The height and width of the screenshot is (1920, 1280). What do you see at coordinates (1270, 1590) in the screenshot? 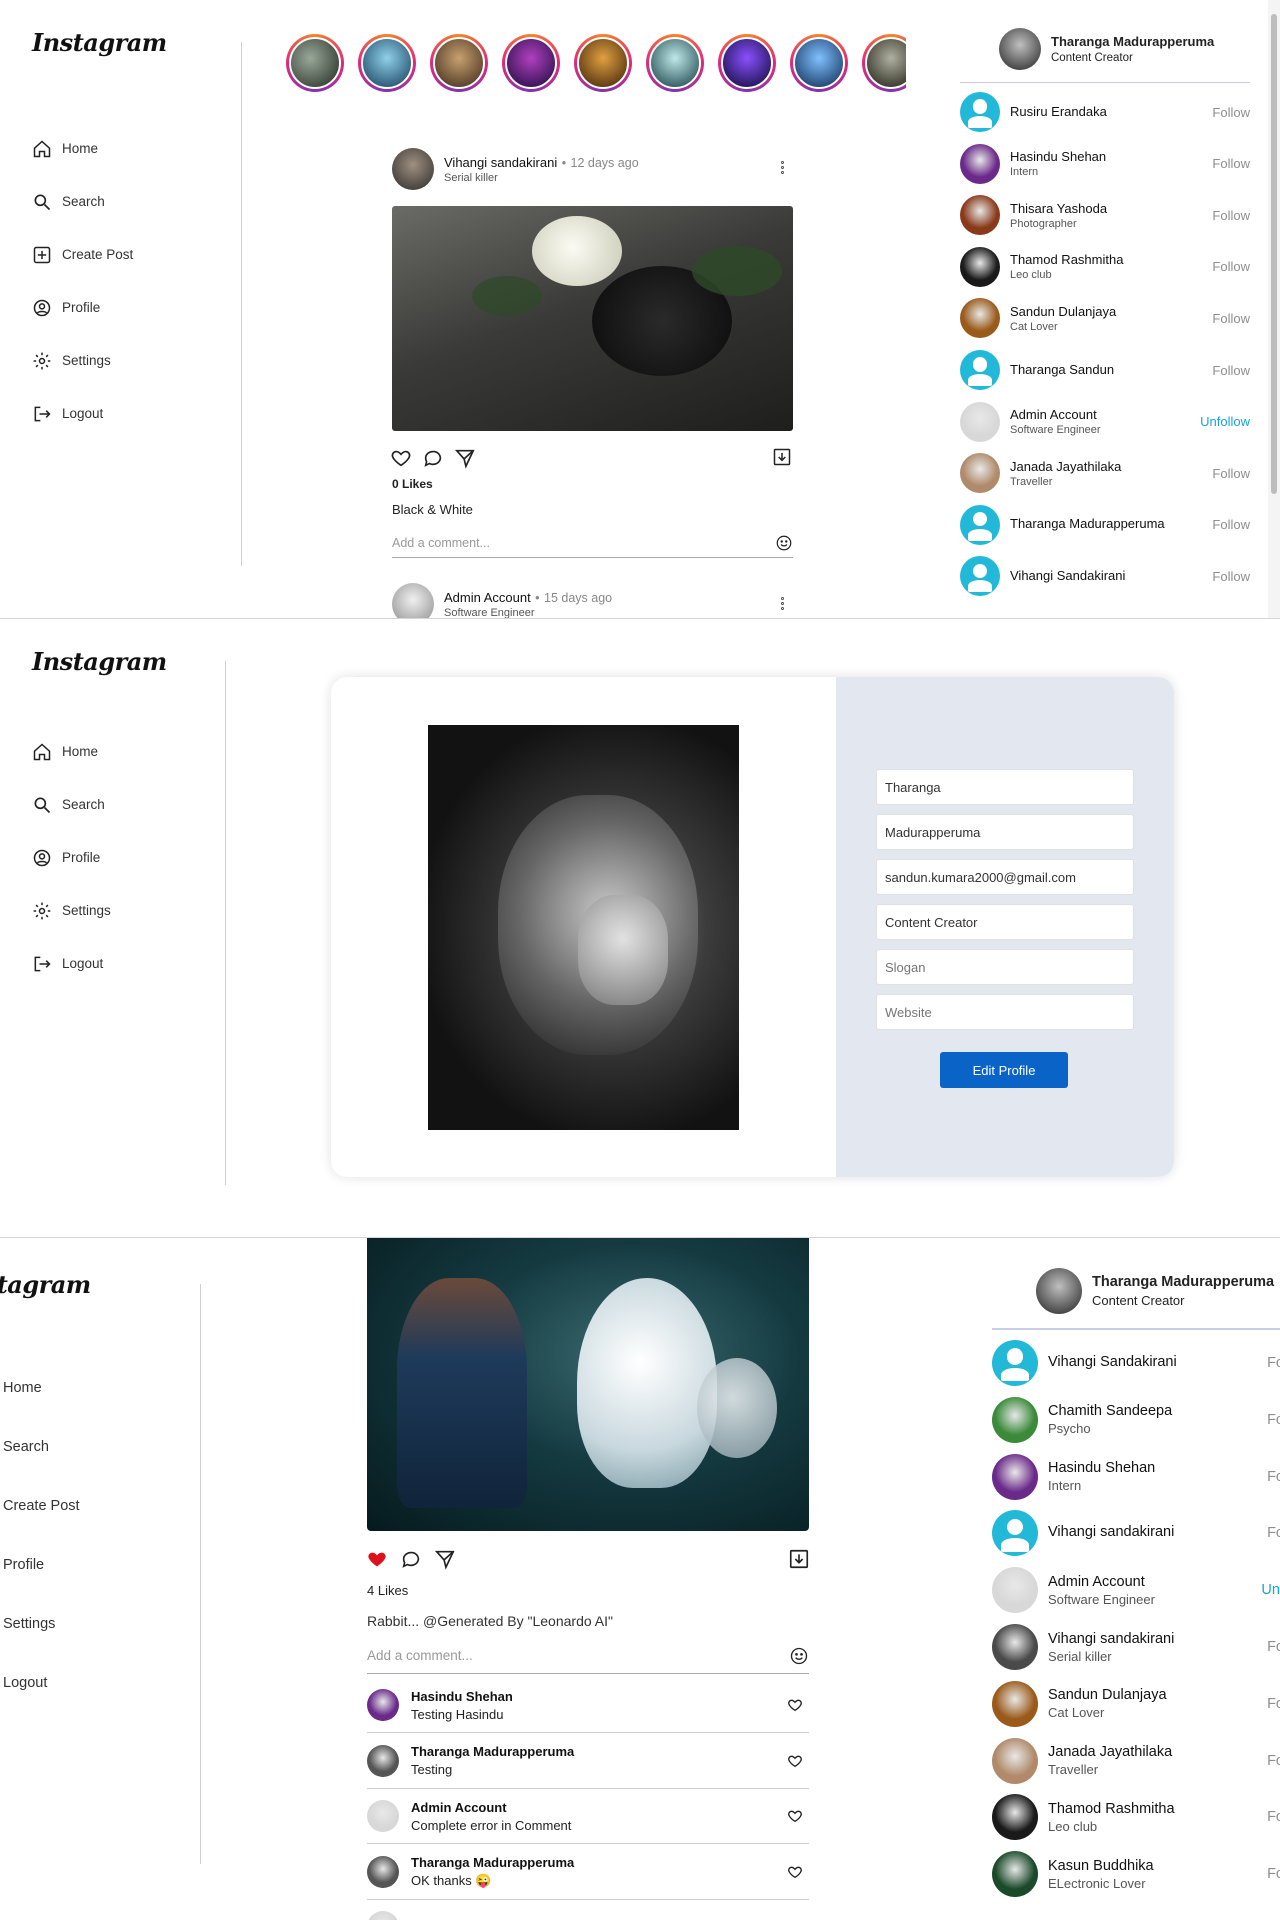
I see `unfollow-button: Unf` at bounding box center [1270, 1590].